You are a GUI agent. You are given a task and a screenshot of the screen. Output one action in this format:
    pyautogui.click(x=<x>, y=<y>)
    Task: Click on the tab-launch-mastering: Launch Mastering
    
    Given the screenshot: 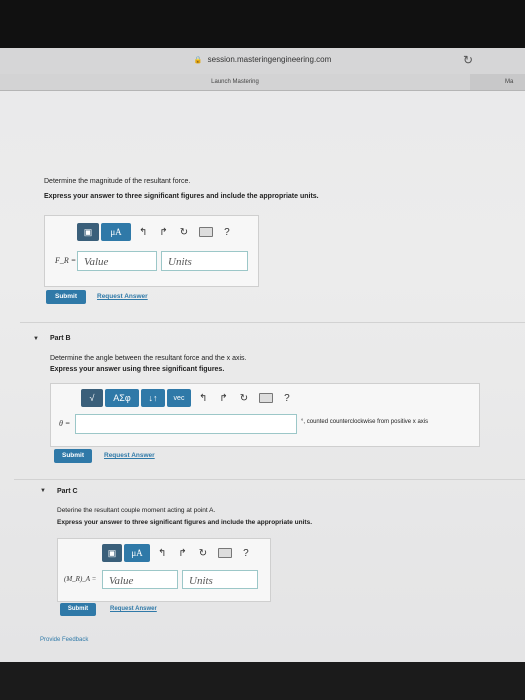 What is the action you would take?
    pyautogui.click(x=235, y=82)
    